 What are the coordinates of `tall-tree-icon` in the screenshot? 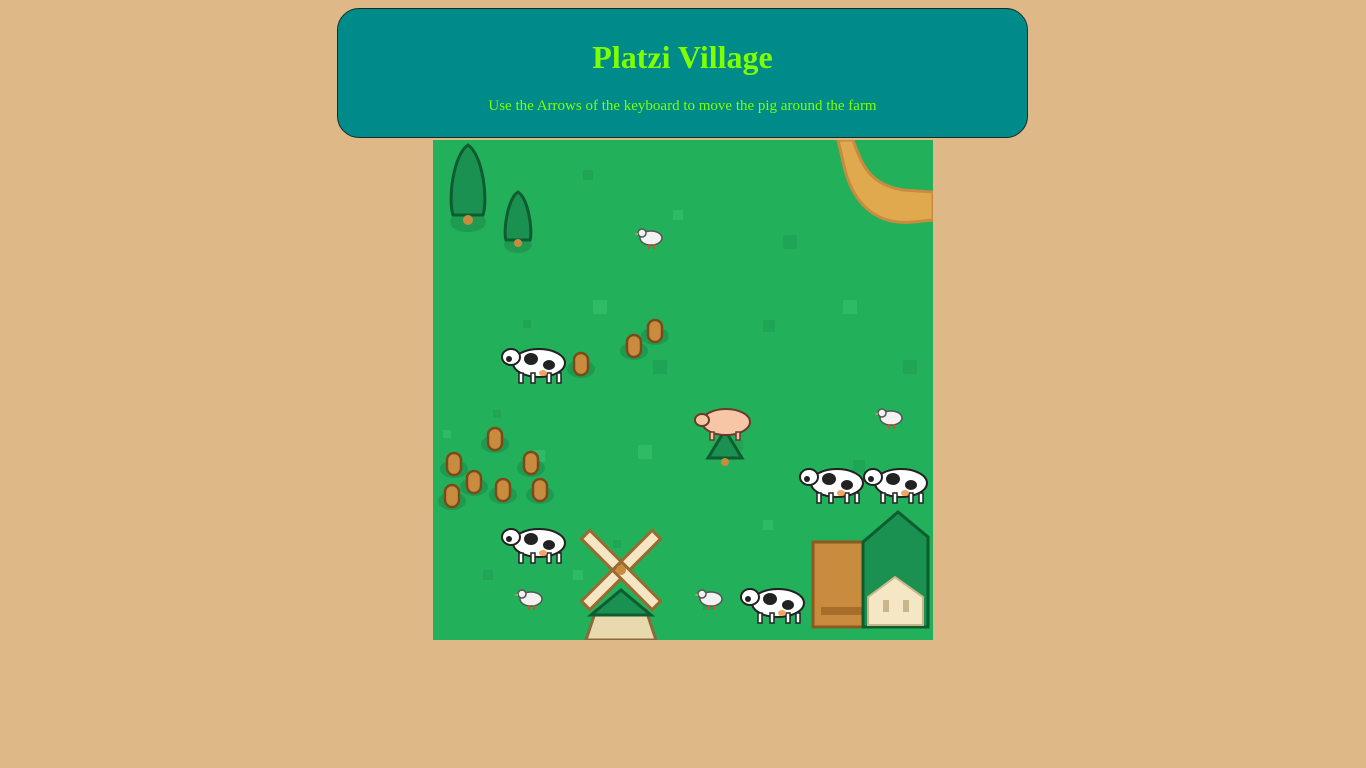 It's located at (468, 187).